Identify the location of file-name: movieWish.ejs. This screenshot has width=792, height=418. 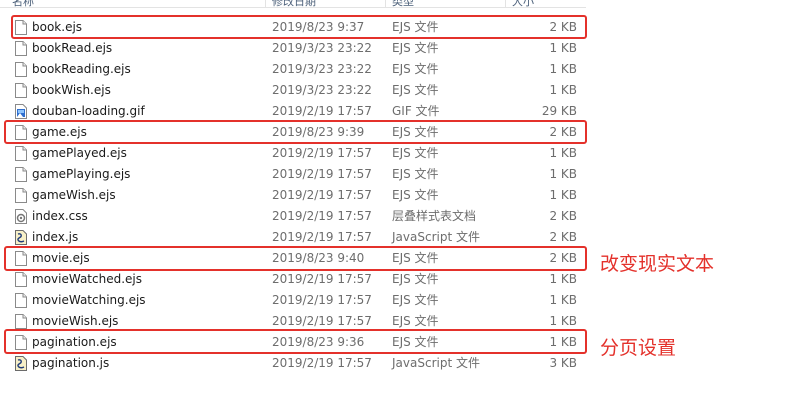
(75, 321).